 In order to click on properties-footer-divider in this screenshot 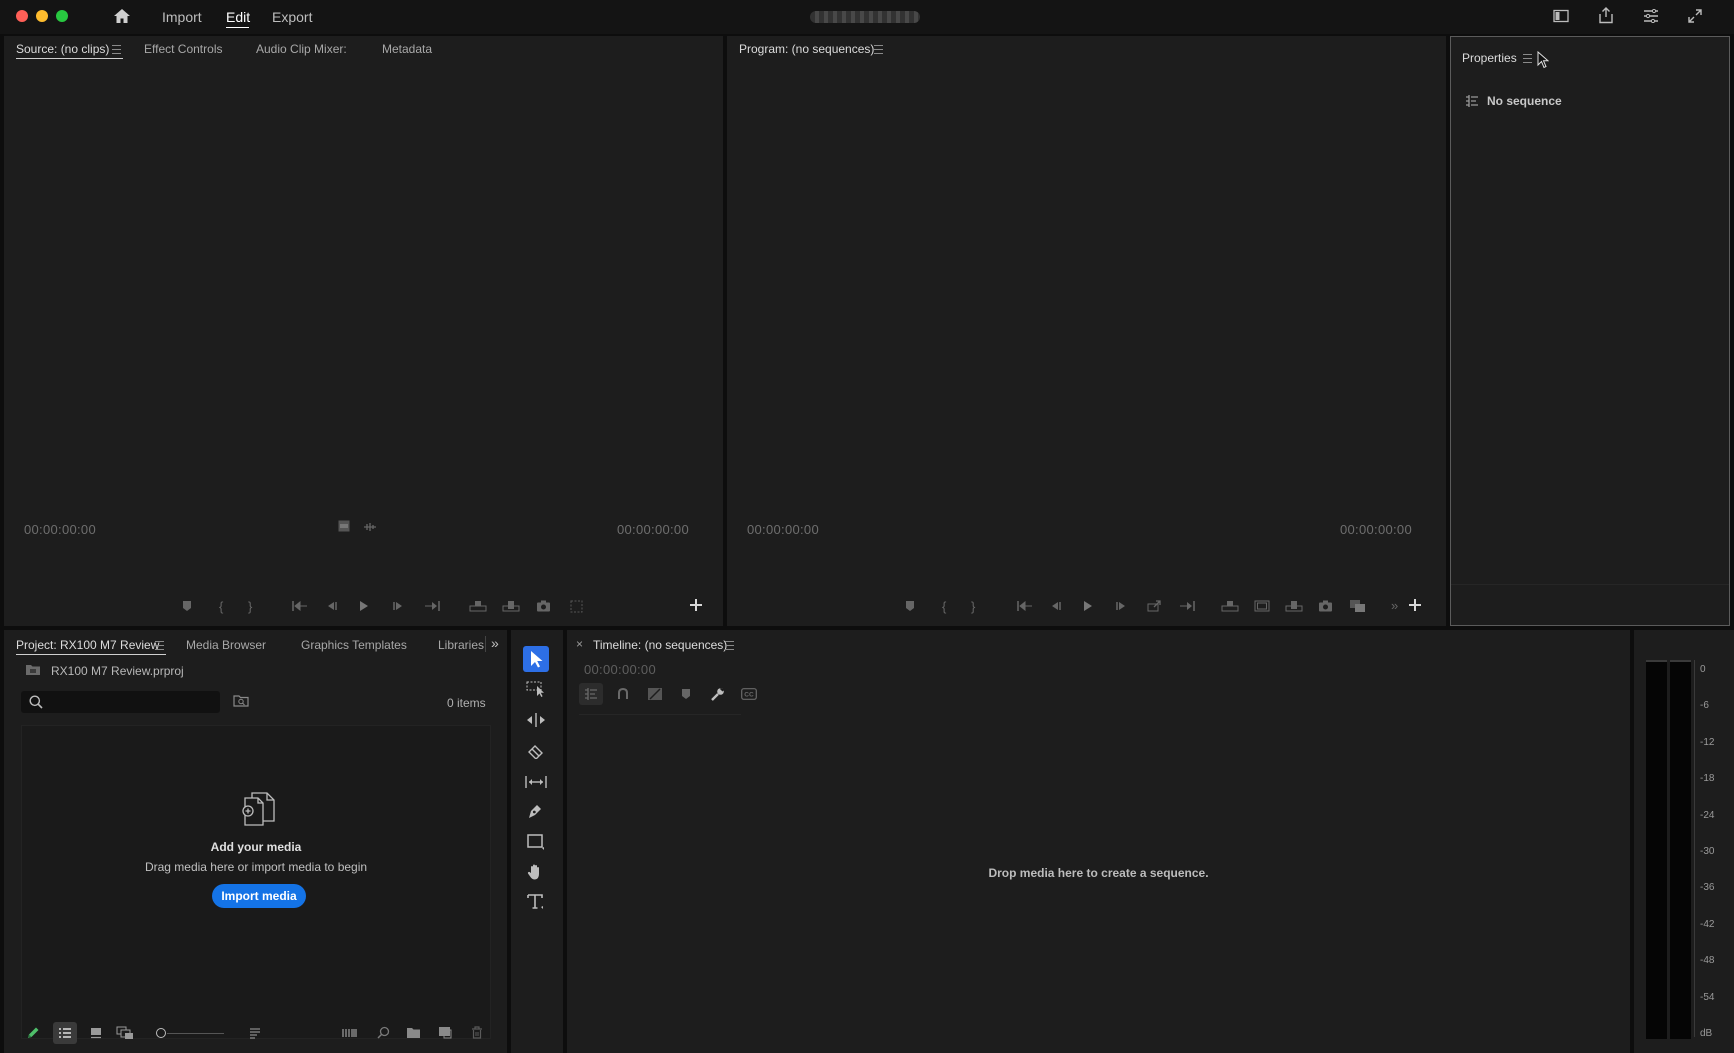, I will do `click(1590, 584)`.